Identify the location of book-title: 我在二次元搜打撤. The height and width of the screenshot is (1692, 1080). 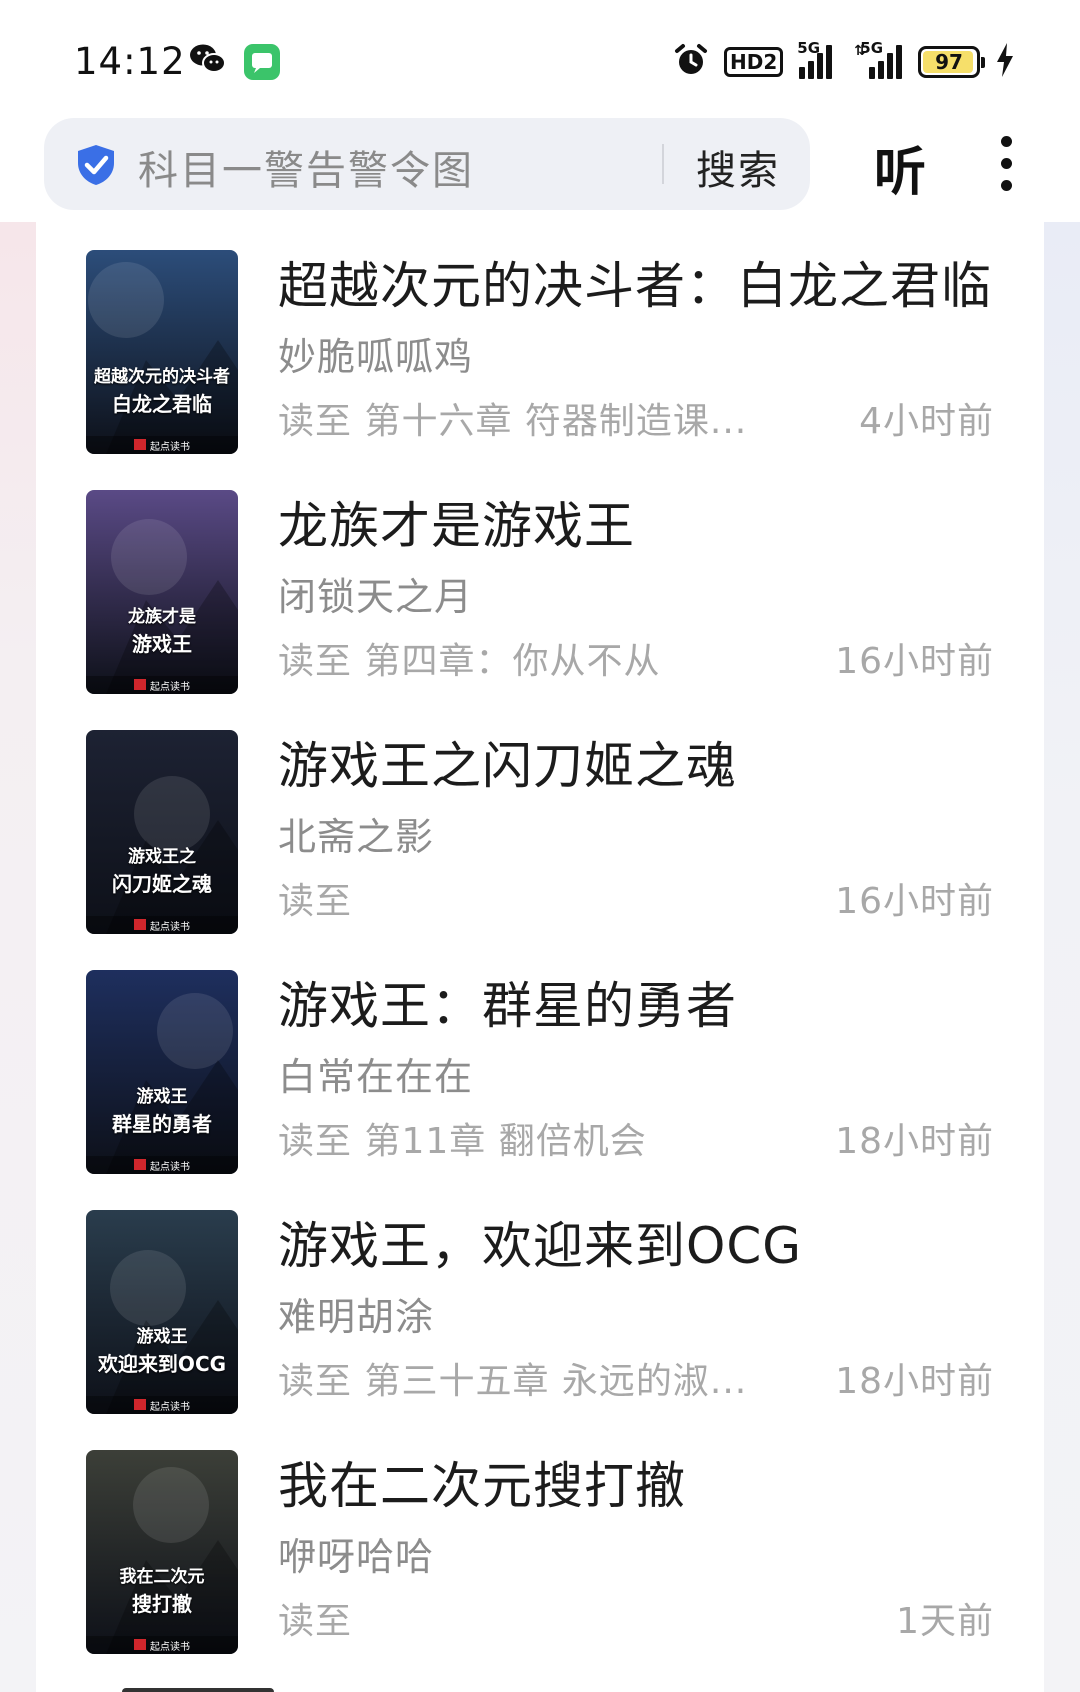
(482, 1482).